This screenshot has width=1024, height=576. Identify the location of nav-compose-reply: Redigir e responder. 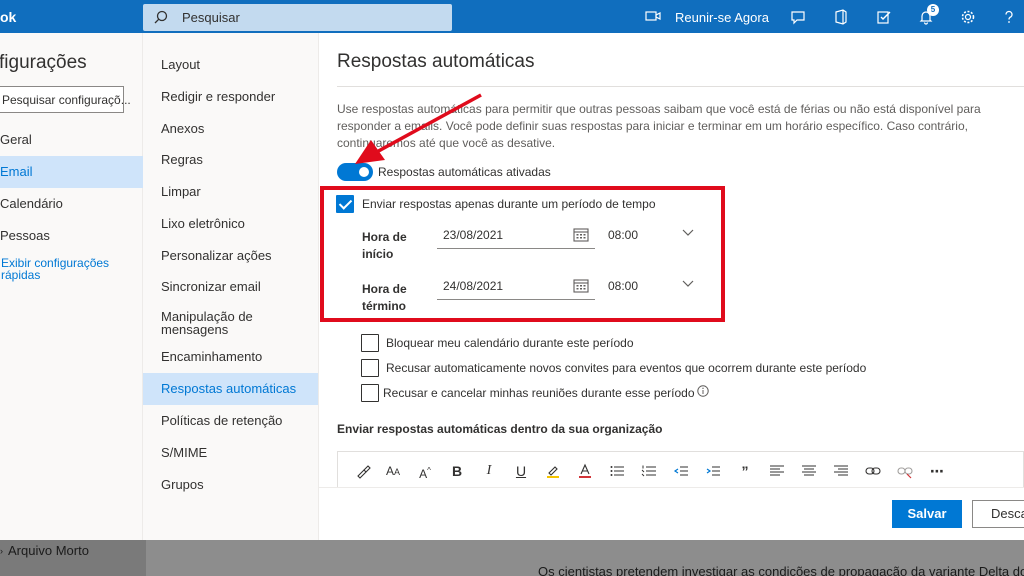
(230, 97).